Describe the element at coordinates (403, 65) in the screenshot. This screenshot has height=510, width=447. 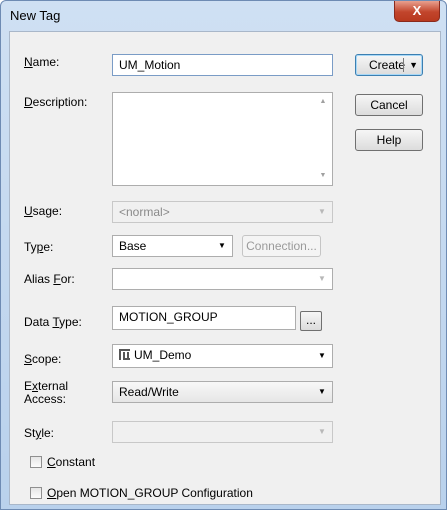
I see `split-divider` at that location.